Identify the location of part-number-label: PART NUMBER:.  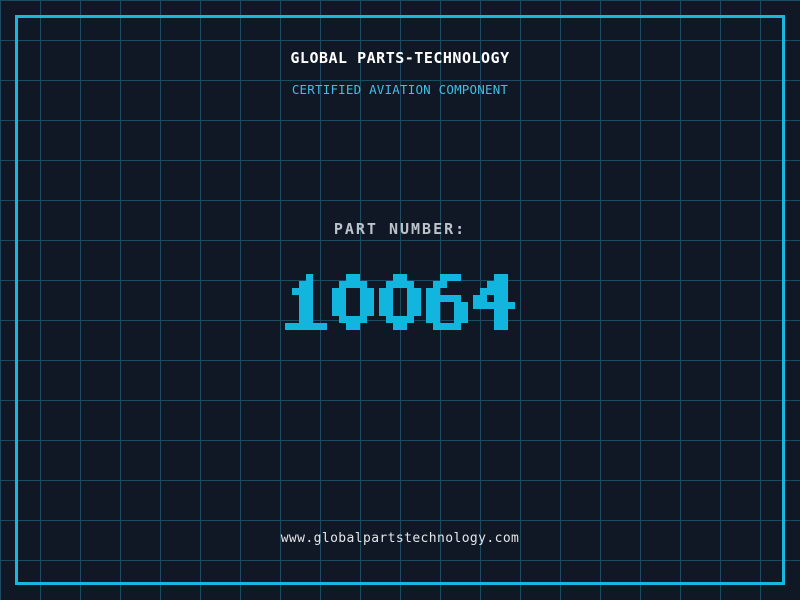
(400, 229).